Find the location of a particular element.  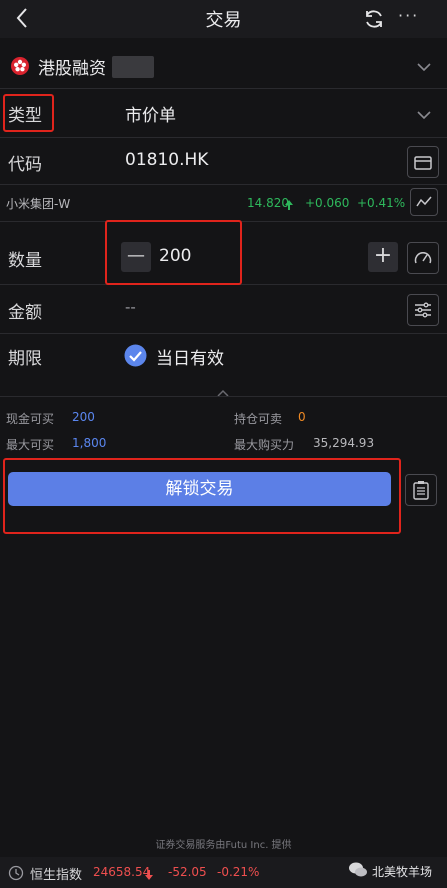

refresh-icon is located at coordinates (374, 19).